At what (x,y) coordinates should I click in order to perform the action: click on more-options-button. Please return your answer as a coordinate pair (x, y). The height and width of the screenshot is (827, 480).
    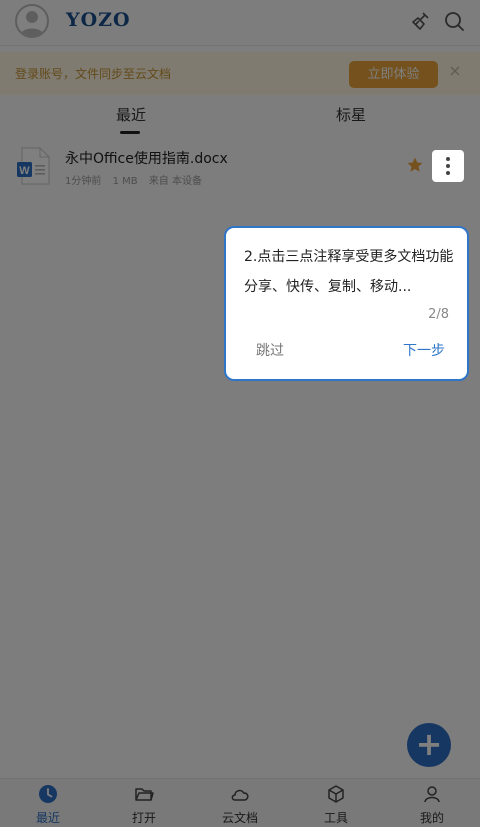
    Looking at the image, I should click on (448, 166).